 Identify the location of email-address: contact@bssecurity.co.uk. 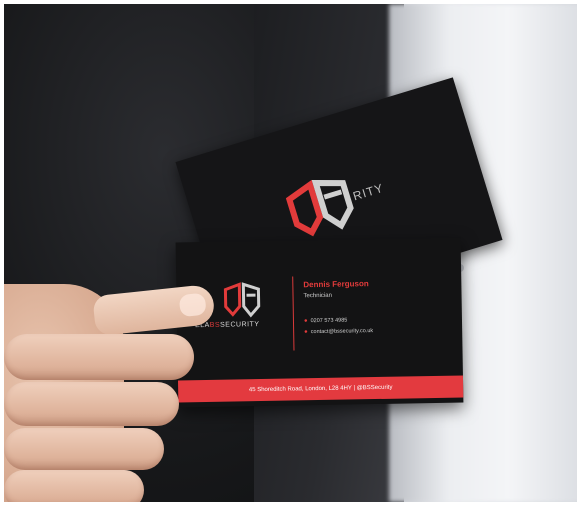
(342, 332).